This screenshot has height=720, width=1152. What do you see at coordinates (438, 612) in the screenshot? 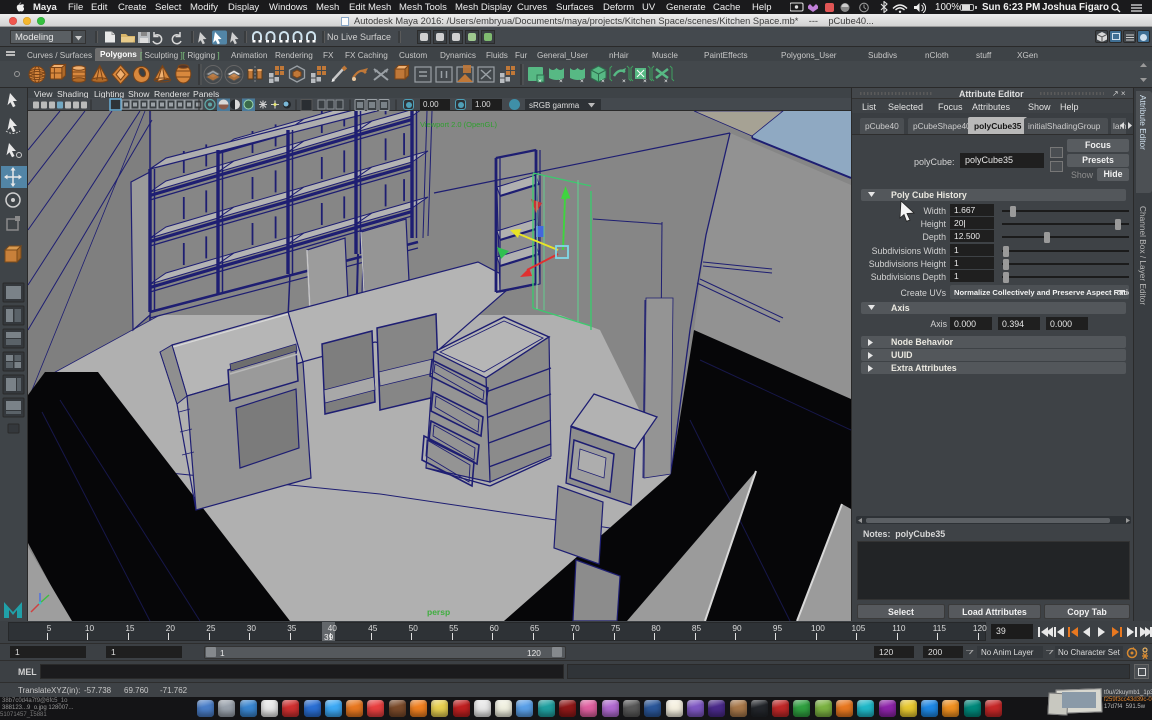
I see `svg-text: persp` at bounding box center [438, 612].